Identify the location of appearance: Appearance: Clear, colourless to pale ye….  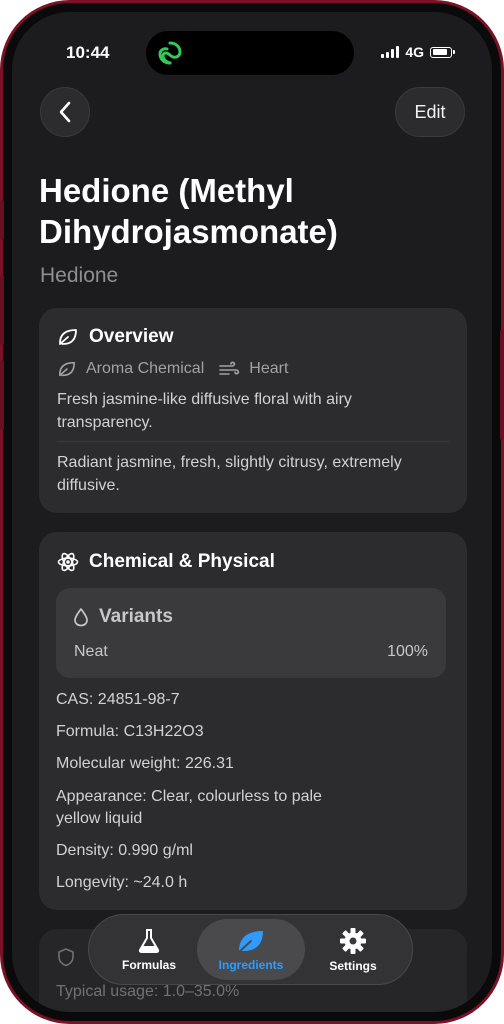
(189, 807).